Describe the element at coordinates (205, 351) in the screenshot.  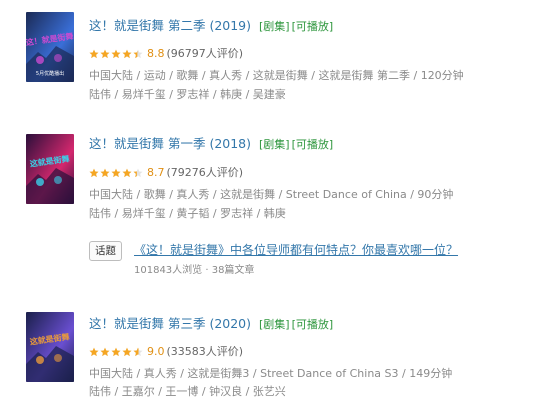
I see `rating-count: (33583人评价)` at that location.